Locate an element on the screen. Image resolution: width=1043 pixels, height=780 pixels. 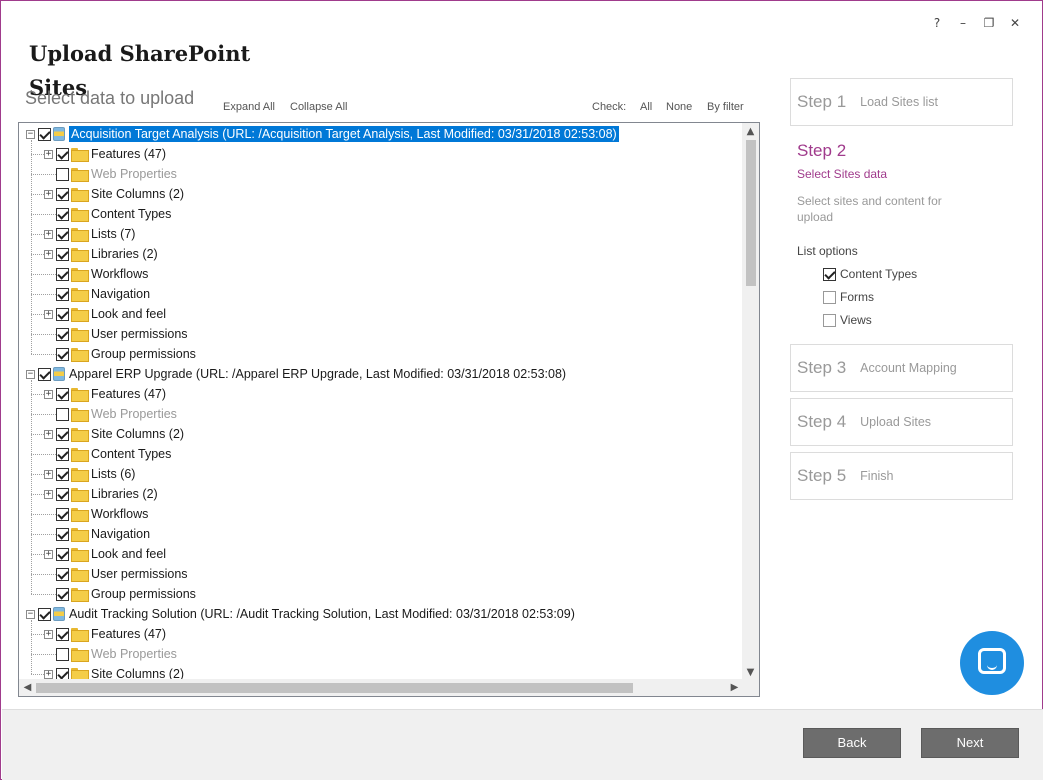
scroll-right-icon: ▶ is located at coordinates (734, 687).